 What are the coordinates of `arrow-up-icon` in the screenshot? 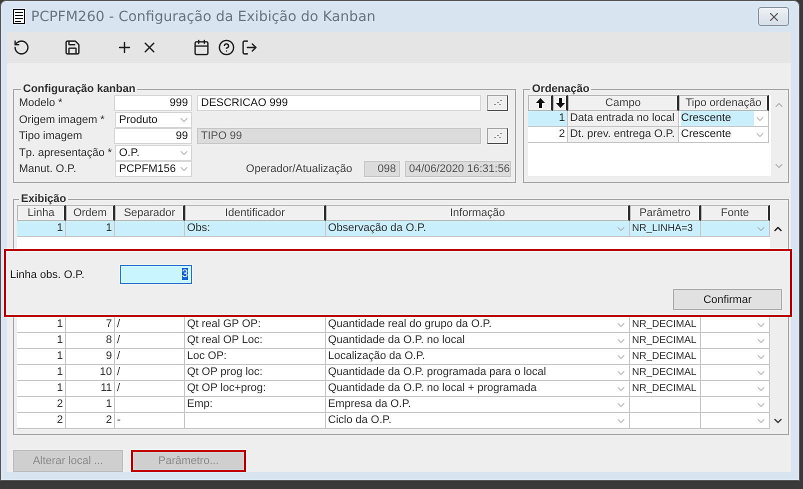 It's located at (540, 103).